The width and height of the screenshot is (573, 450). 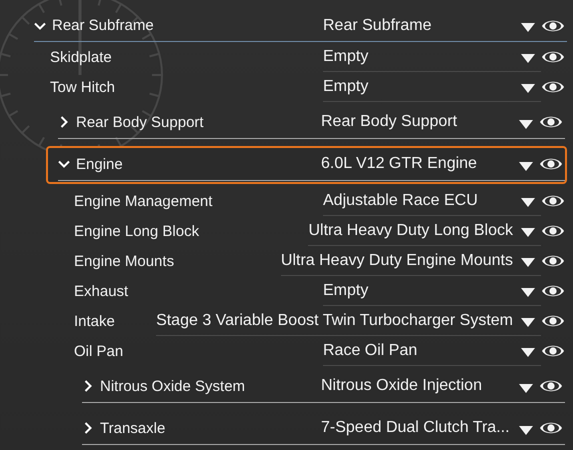 I want to click on part-select: Ultra Heavy Duty Engine Mounts, so click(x=410, y=261).